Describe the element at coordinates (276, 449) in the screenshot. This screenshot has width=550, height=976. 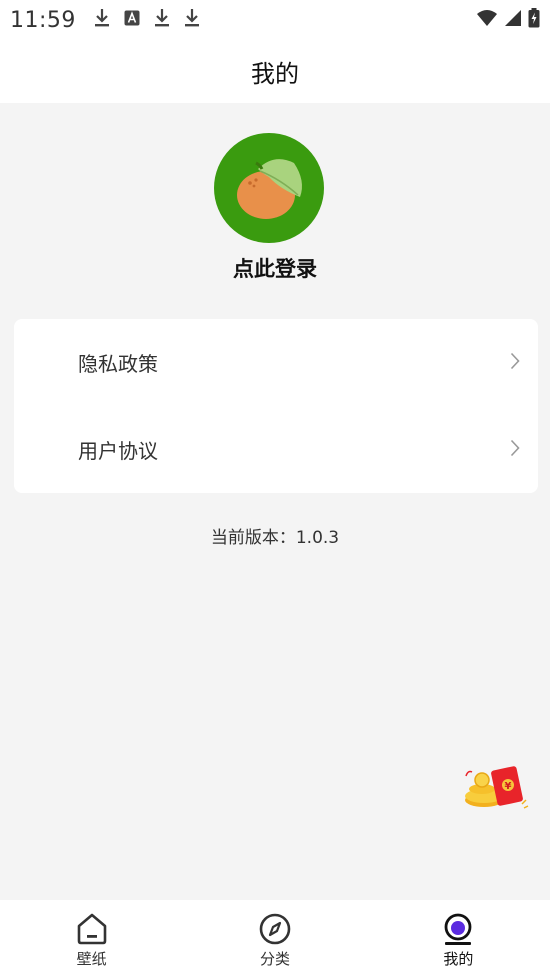
I see `menu-item-user-agreement: 用户协议` at that location.